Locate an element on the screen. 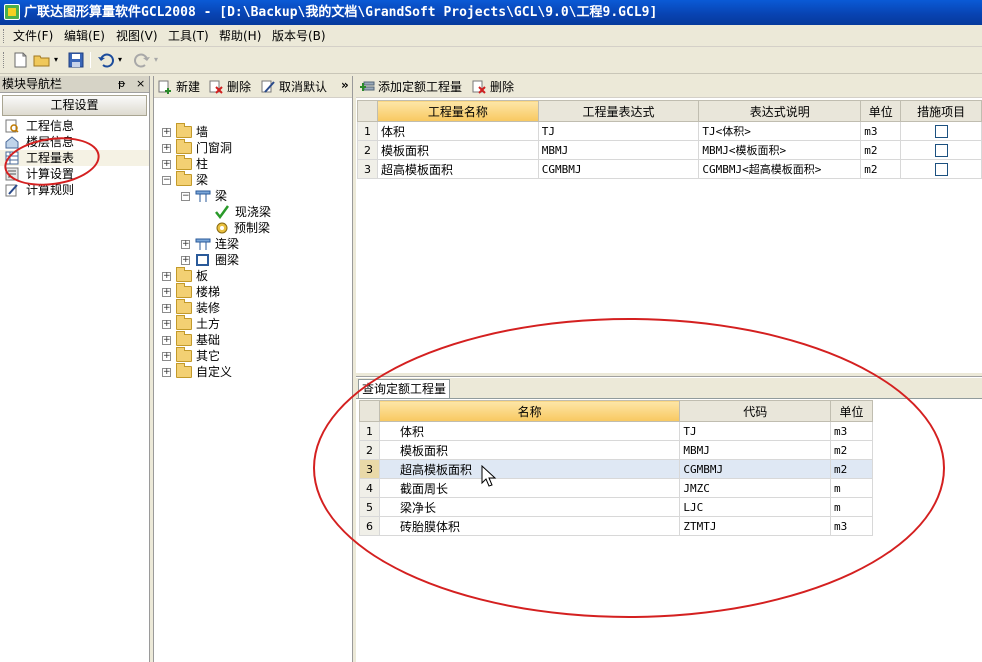  expression-cell: CGMBMJ is located at coordinates (618, 169).